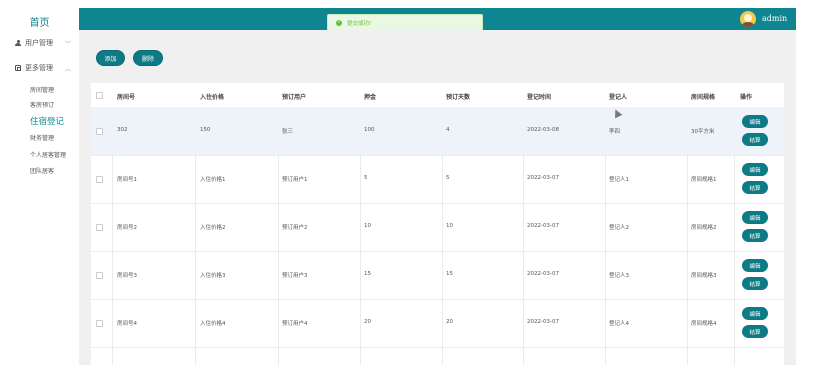 Image resolution: width=816 pixels, height=365 pixels. What do you see at coordinates (704, 324) in the screenshot?
I see `cell-room-spec: 房间规格4` at bounding box center [704, 324].